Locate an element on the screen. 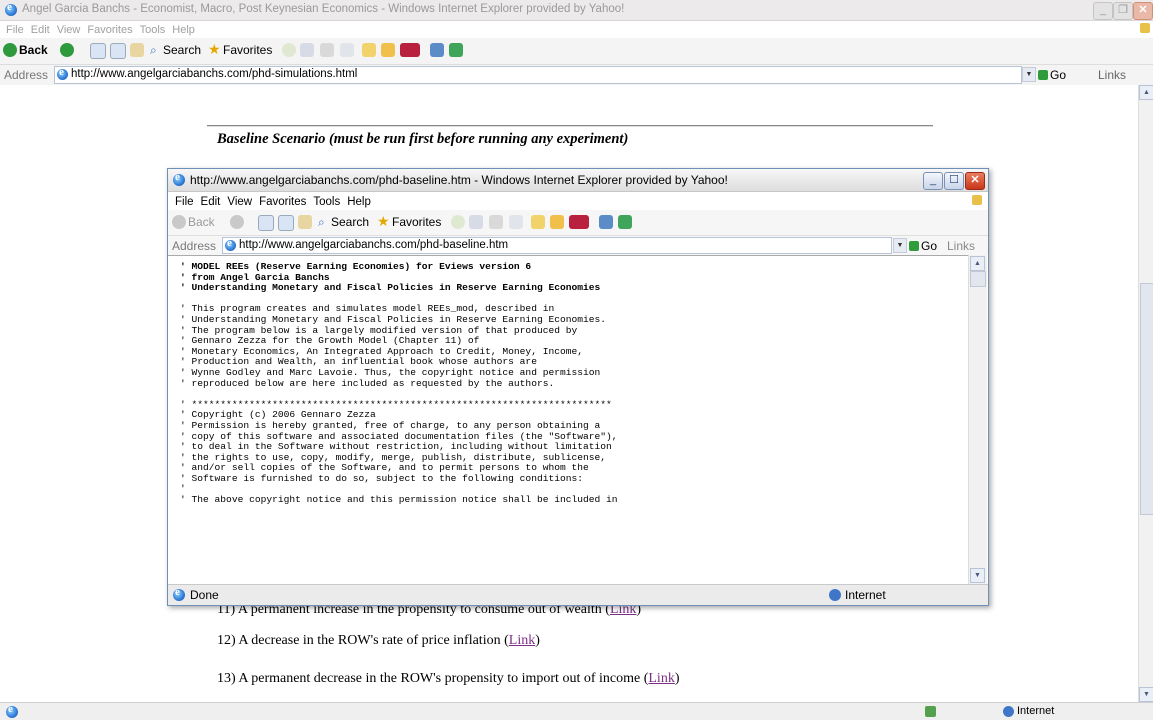 The image size is (1153, 720). popup-menu-edit: Edit is located at coordinates (211, 202).